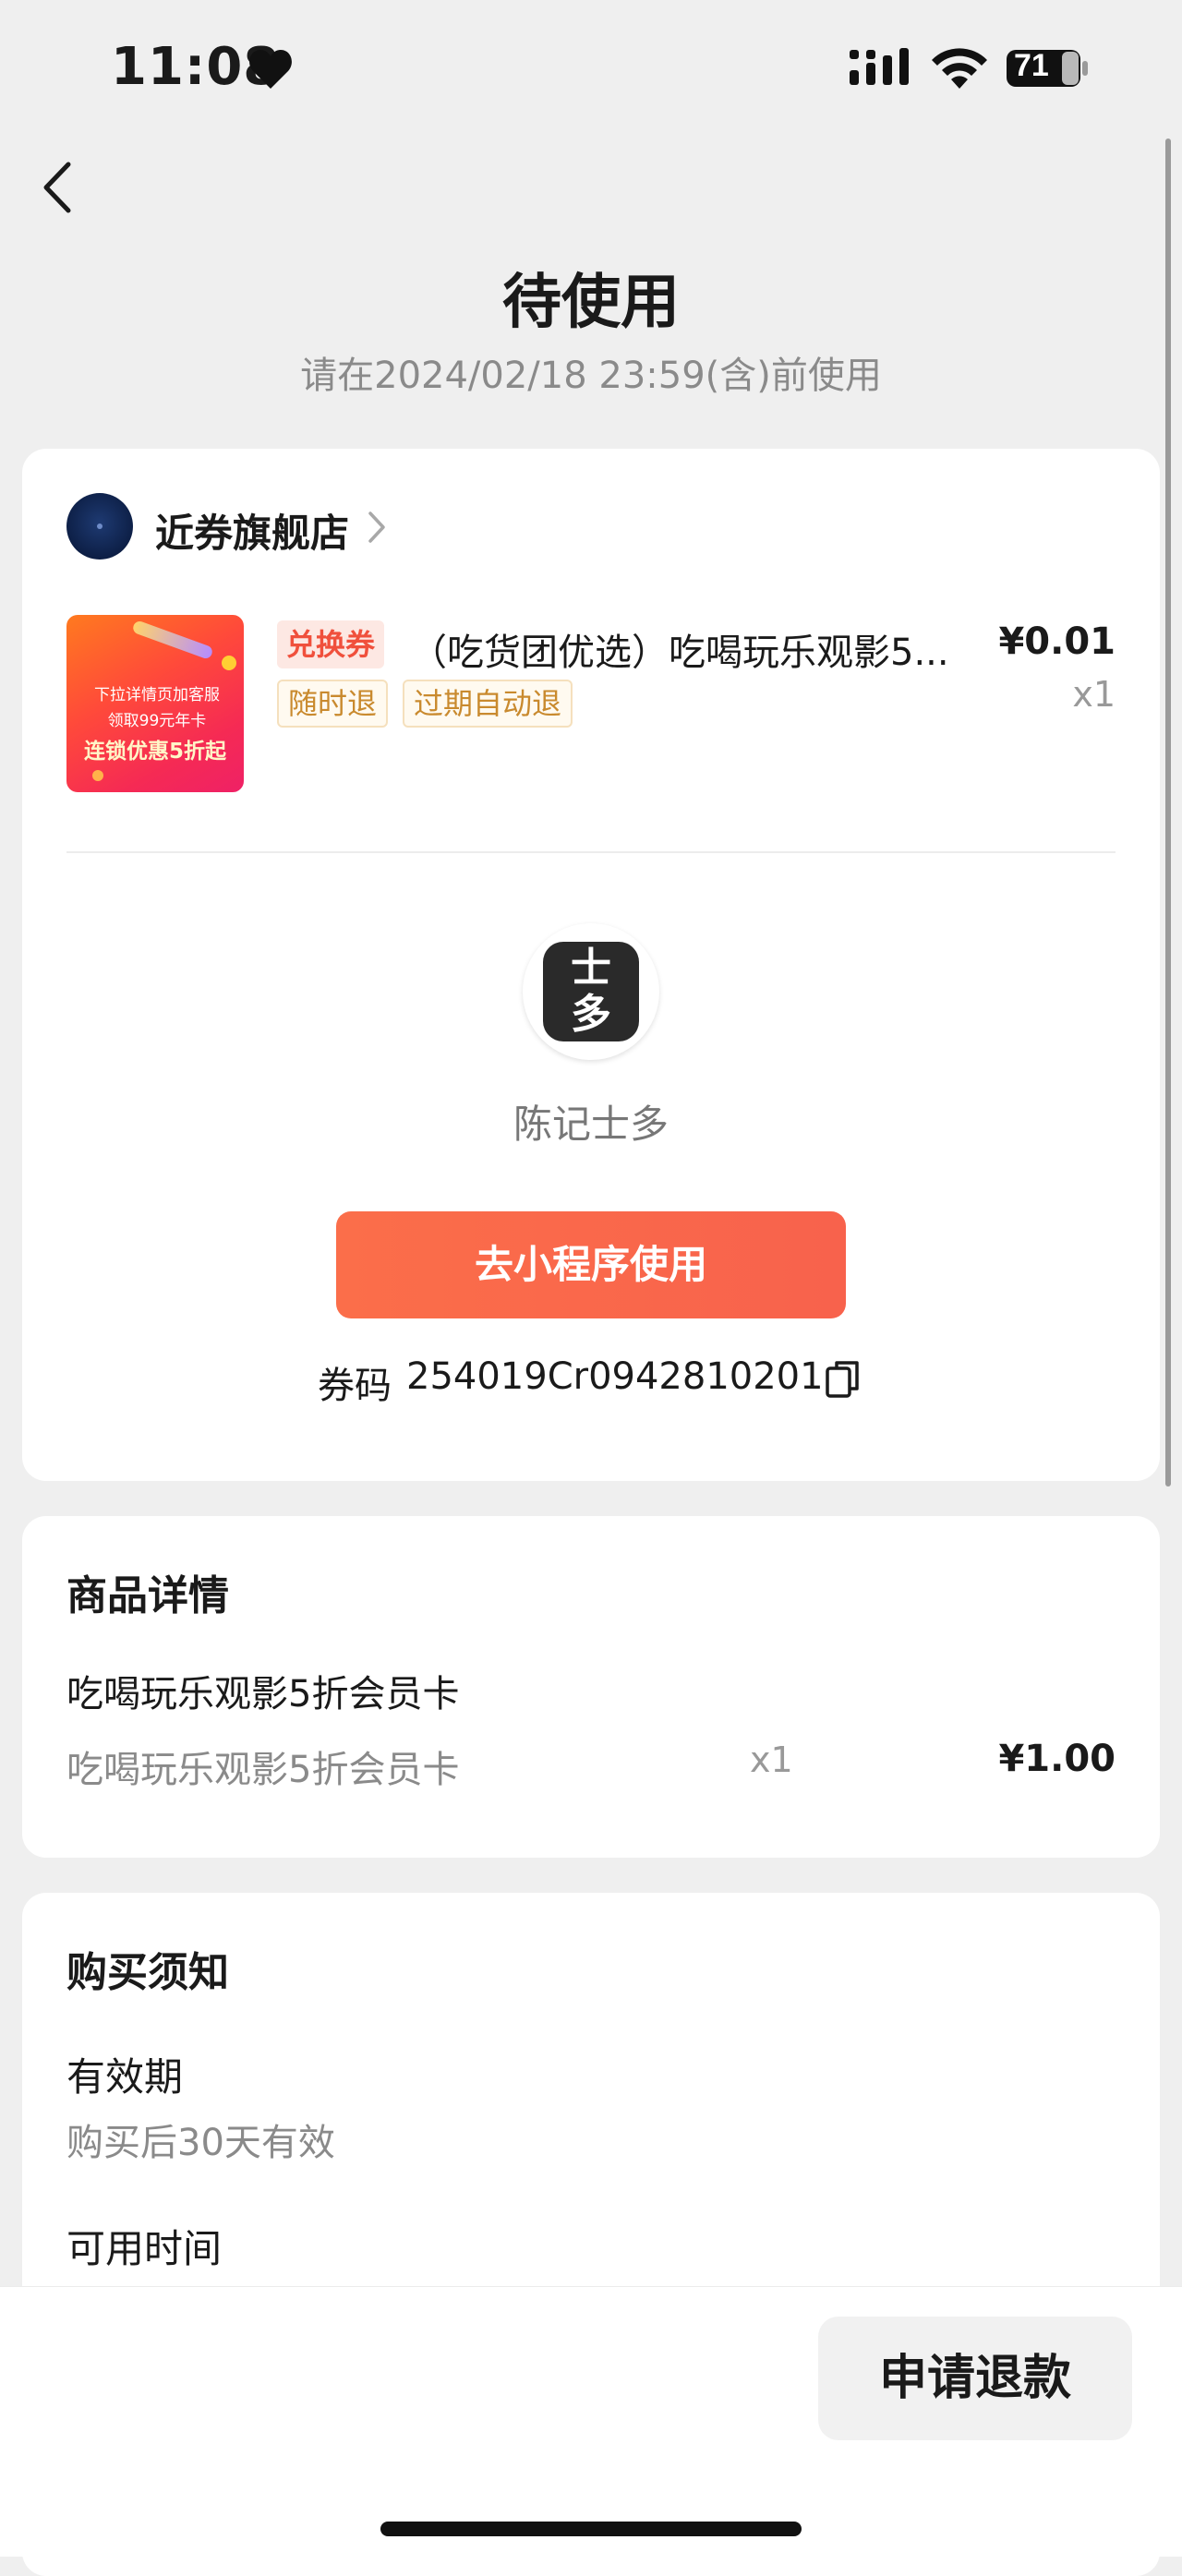  I want to click on heart-icon, so click(270, 69).